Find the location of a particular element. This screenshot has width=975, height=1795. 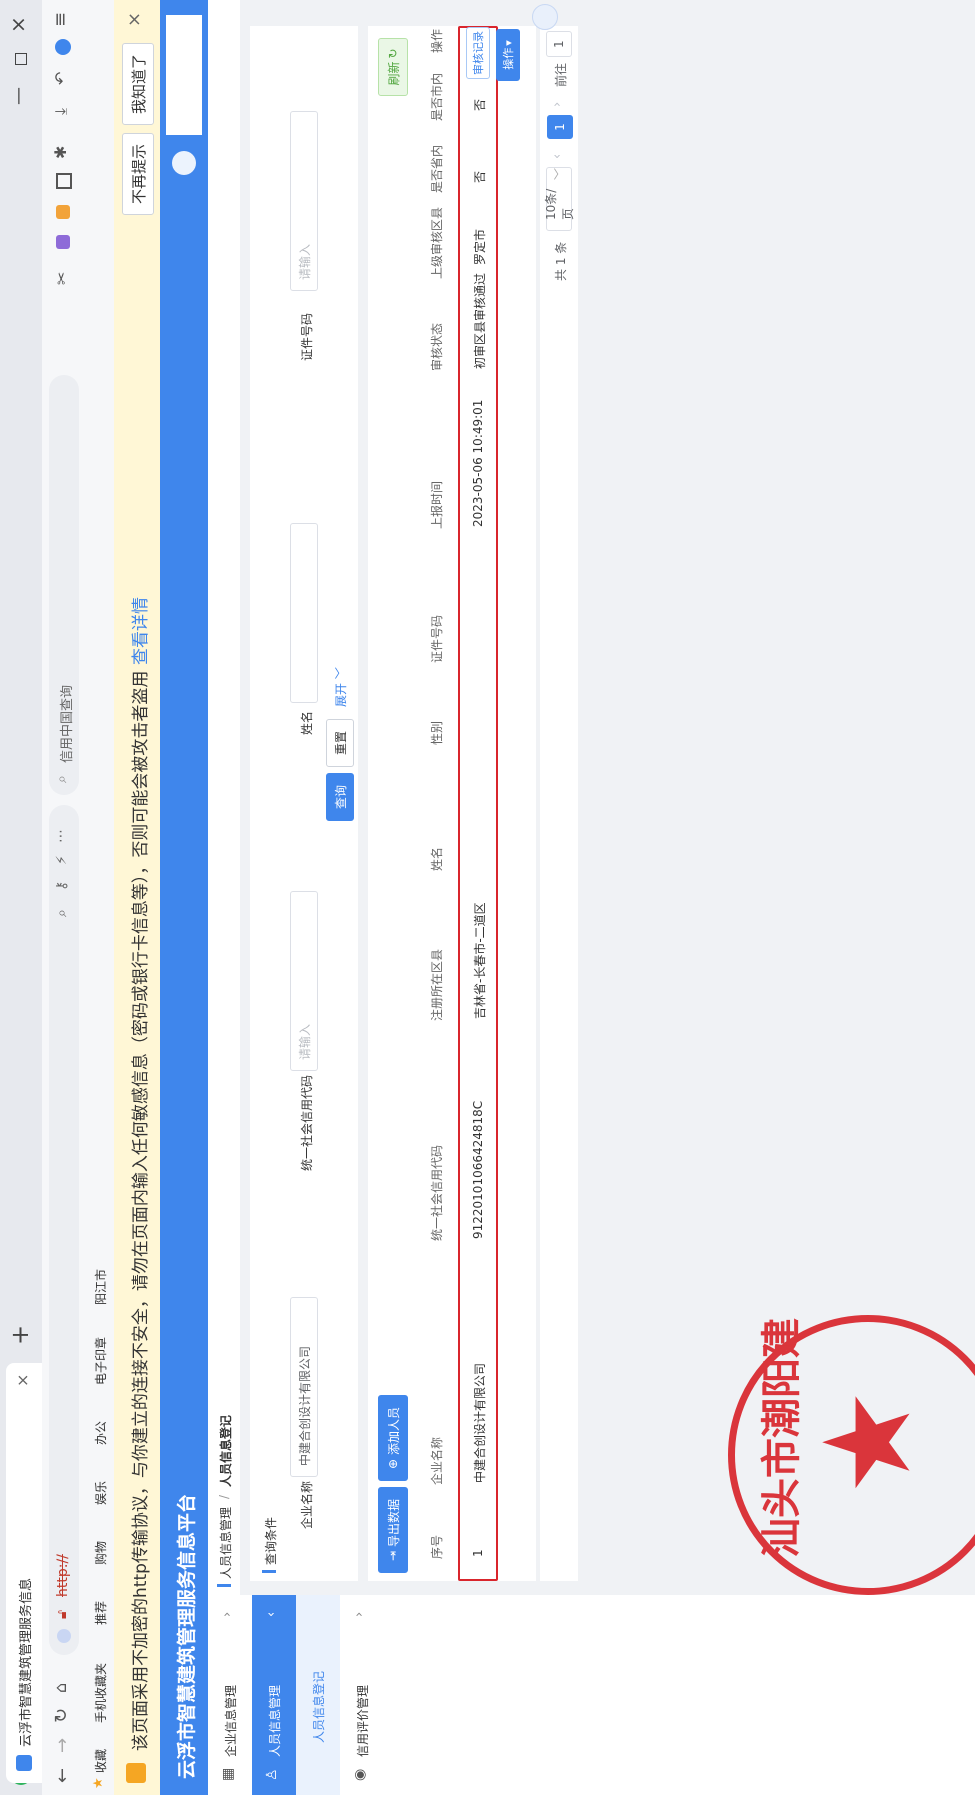

cell-uscc: 91220101066424818C is located at coordinates (478, 1169).